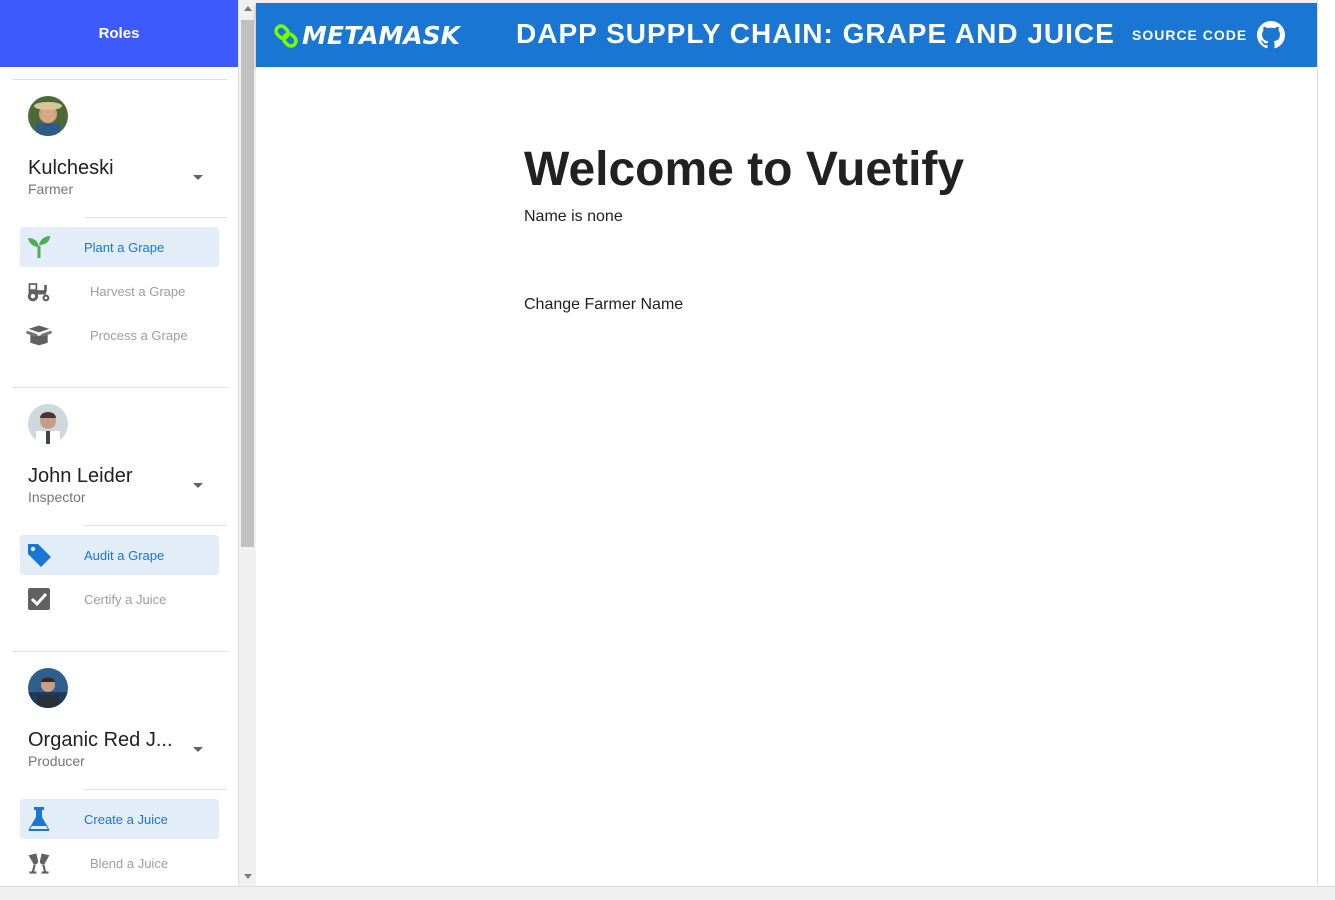 The width and height of the screenshot is (1335, 900). Describe the element at coordinates (139, 335) in the screenshot. I see `menu-item-label: Process a Grape` at that location.